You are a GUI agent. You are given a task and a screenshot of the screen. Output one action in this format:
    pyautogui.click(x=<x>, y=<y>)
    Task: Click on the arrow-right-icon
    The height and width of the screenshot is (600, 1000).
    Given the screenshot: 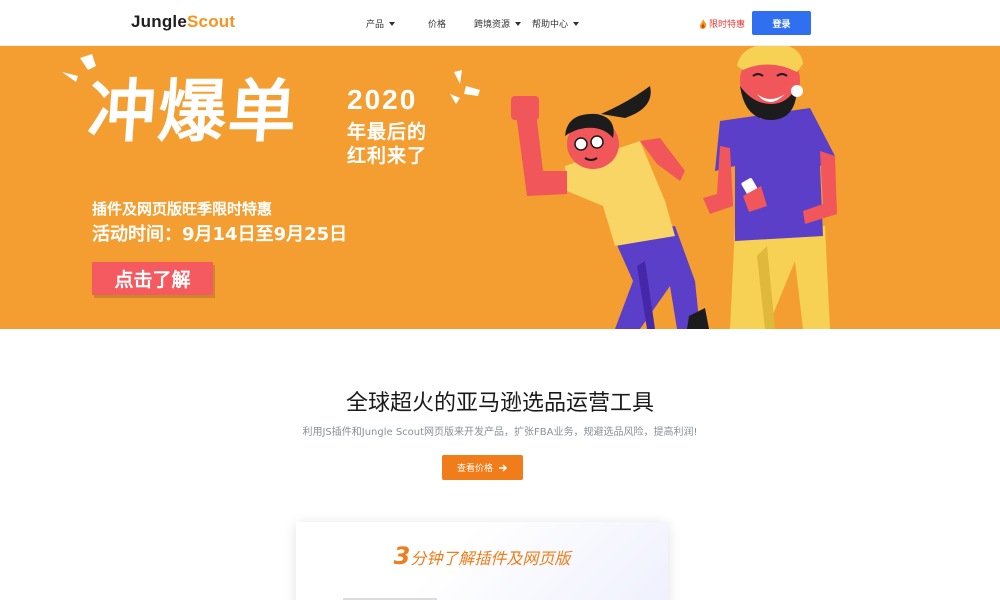 What is the action you would take?
    pyautogui.click(x=503, y=467)
    